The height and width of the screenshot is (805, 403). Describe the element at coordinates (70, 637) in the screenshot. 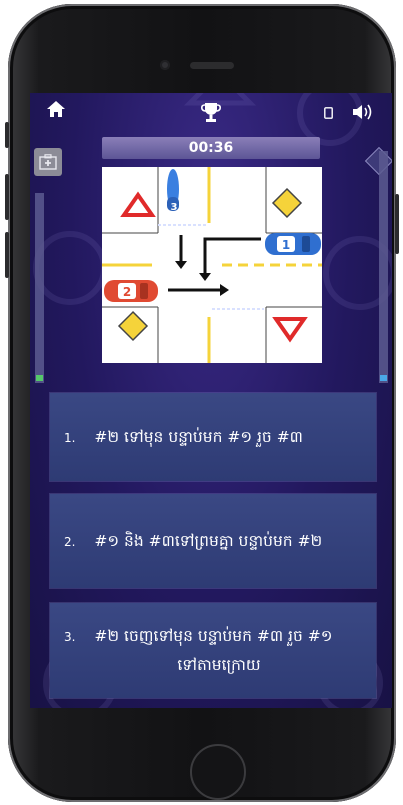

I see `answer-3-number: 3.` at that location.